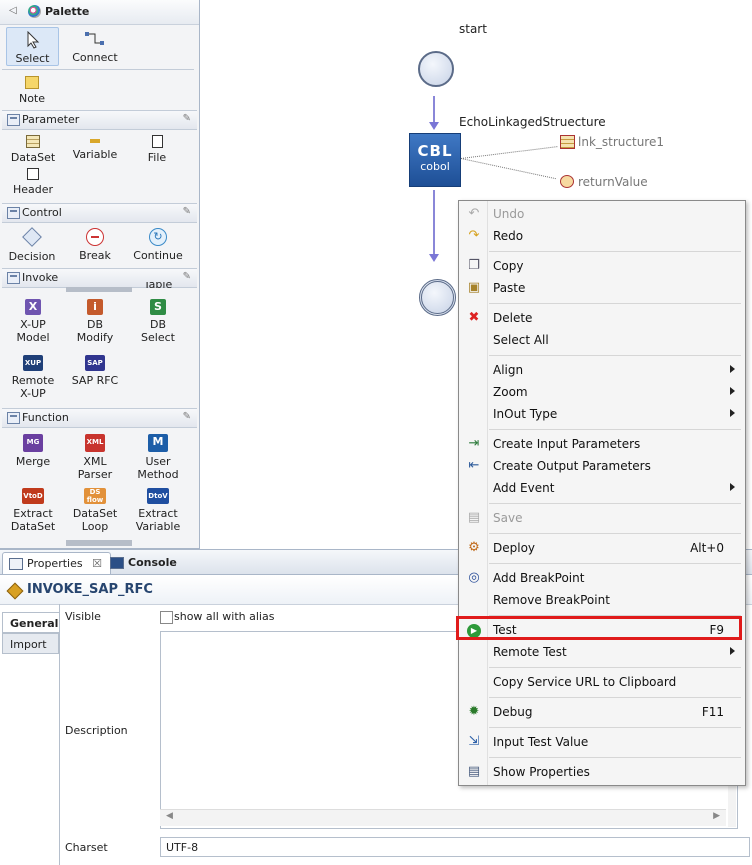 The height and width of the screenshot is (865, 752). I want to click on tool-label: DataSet Loop, so click(95, 520).